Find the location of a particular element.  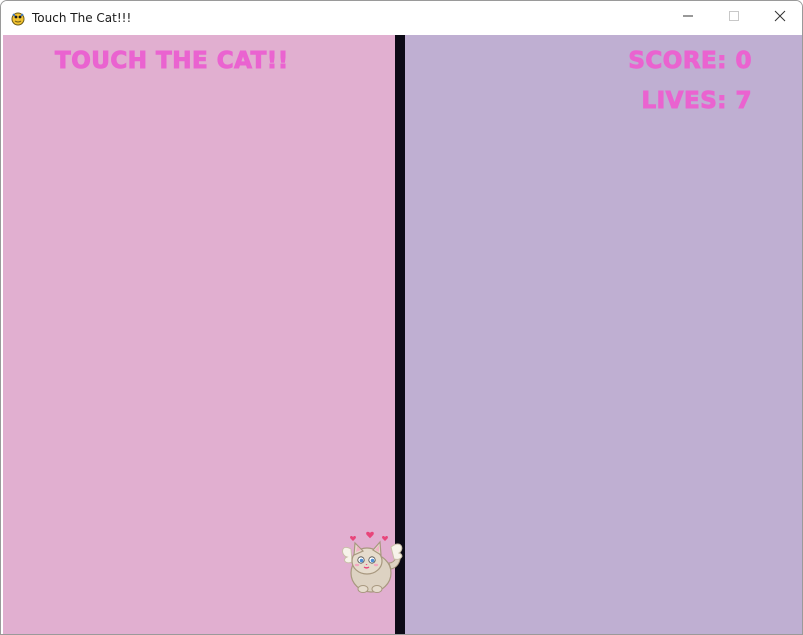

score-display: SCORE: 0 is located at coordinates (690, 61).